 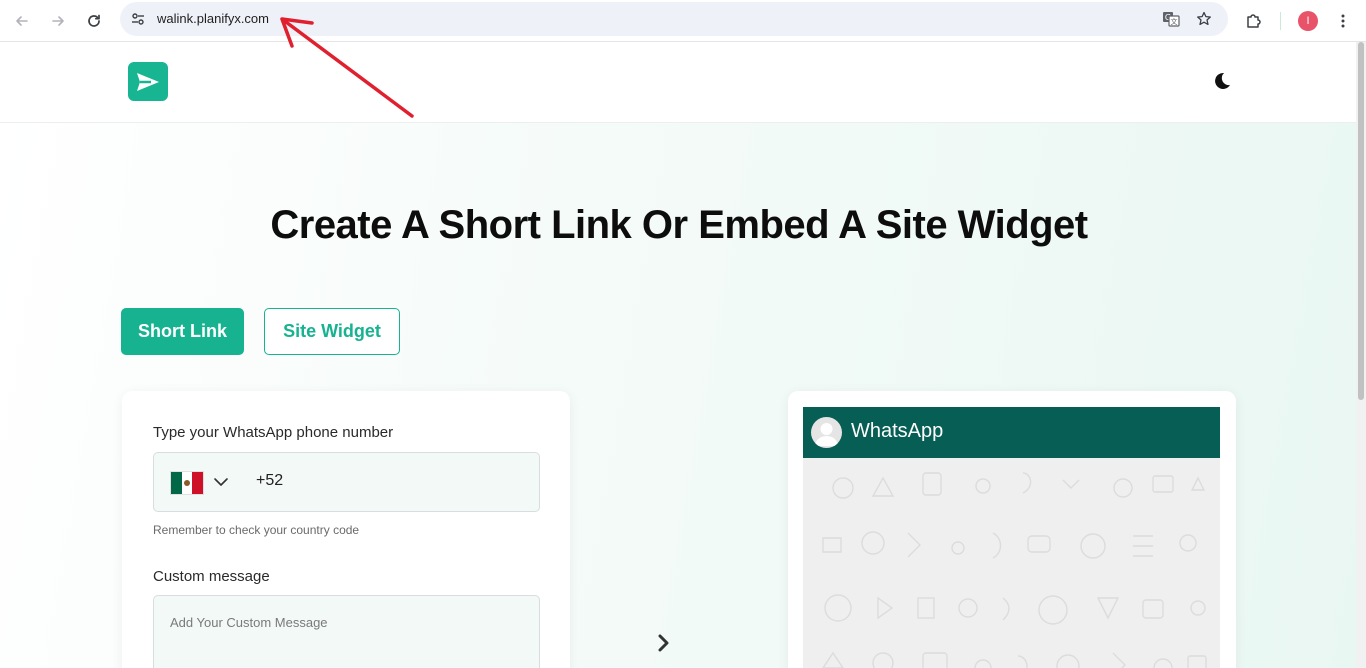 I want to click on toolbar-divider, so click(x=1280, y=21).